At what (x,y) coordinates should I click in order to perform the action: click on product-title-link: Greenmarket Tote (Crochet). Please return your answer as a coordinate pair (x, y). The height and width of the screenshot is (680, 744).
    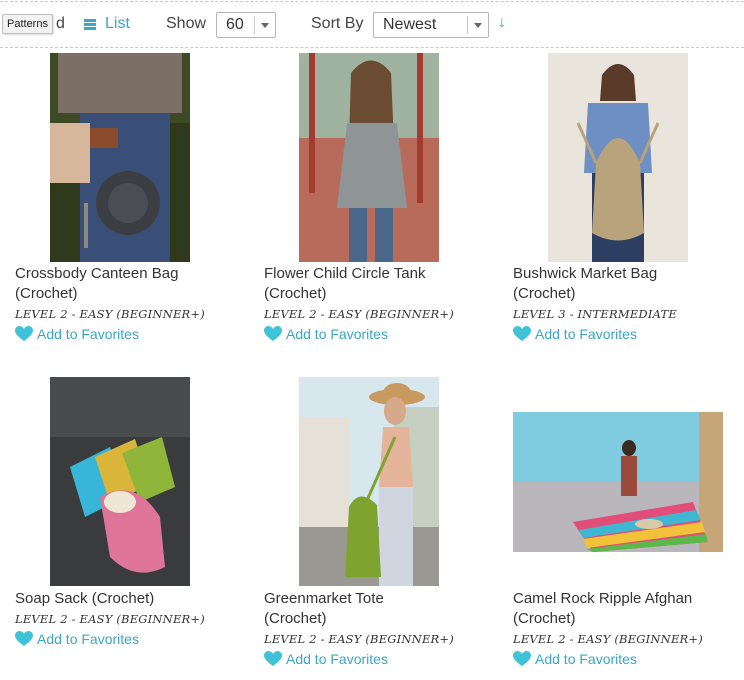
    Looking at the image, I should click on (381, 609).